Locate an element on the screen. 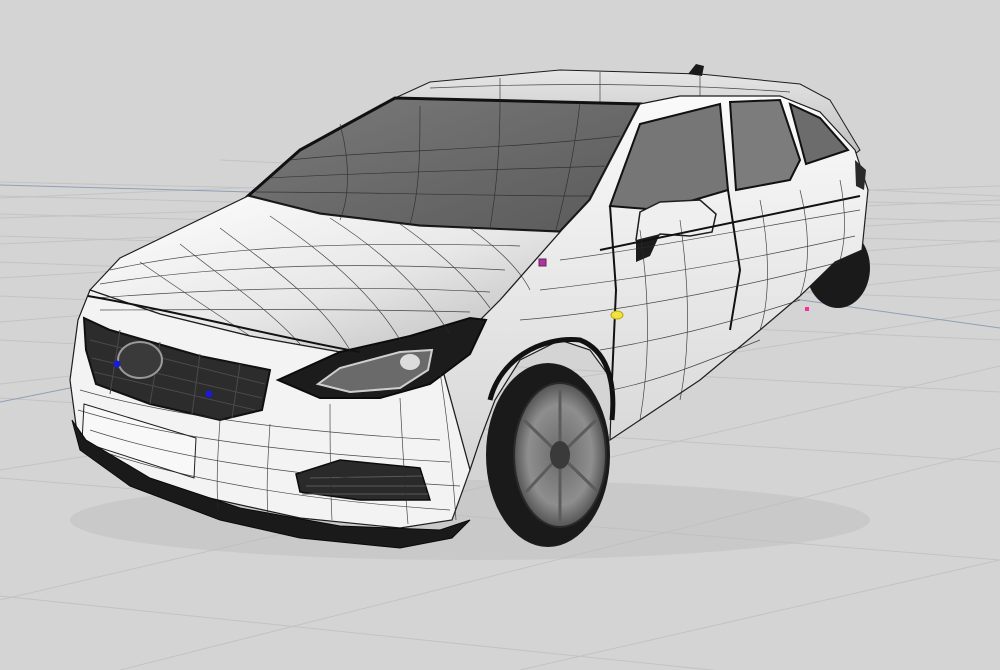  vertex-marker-pink is located at coordinates (807, 309).